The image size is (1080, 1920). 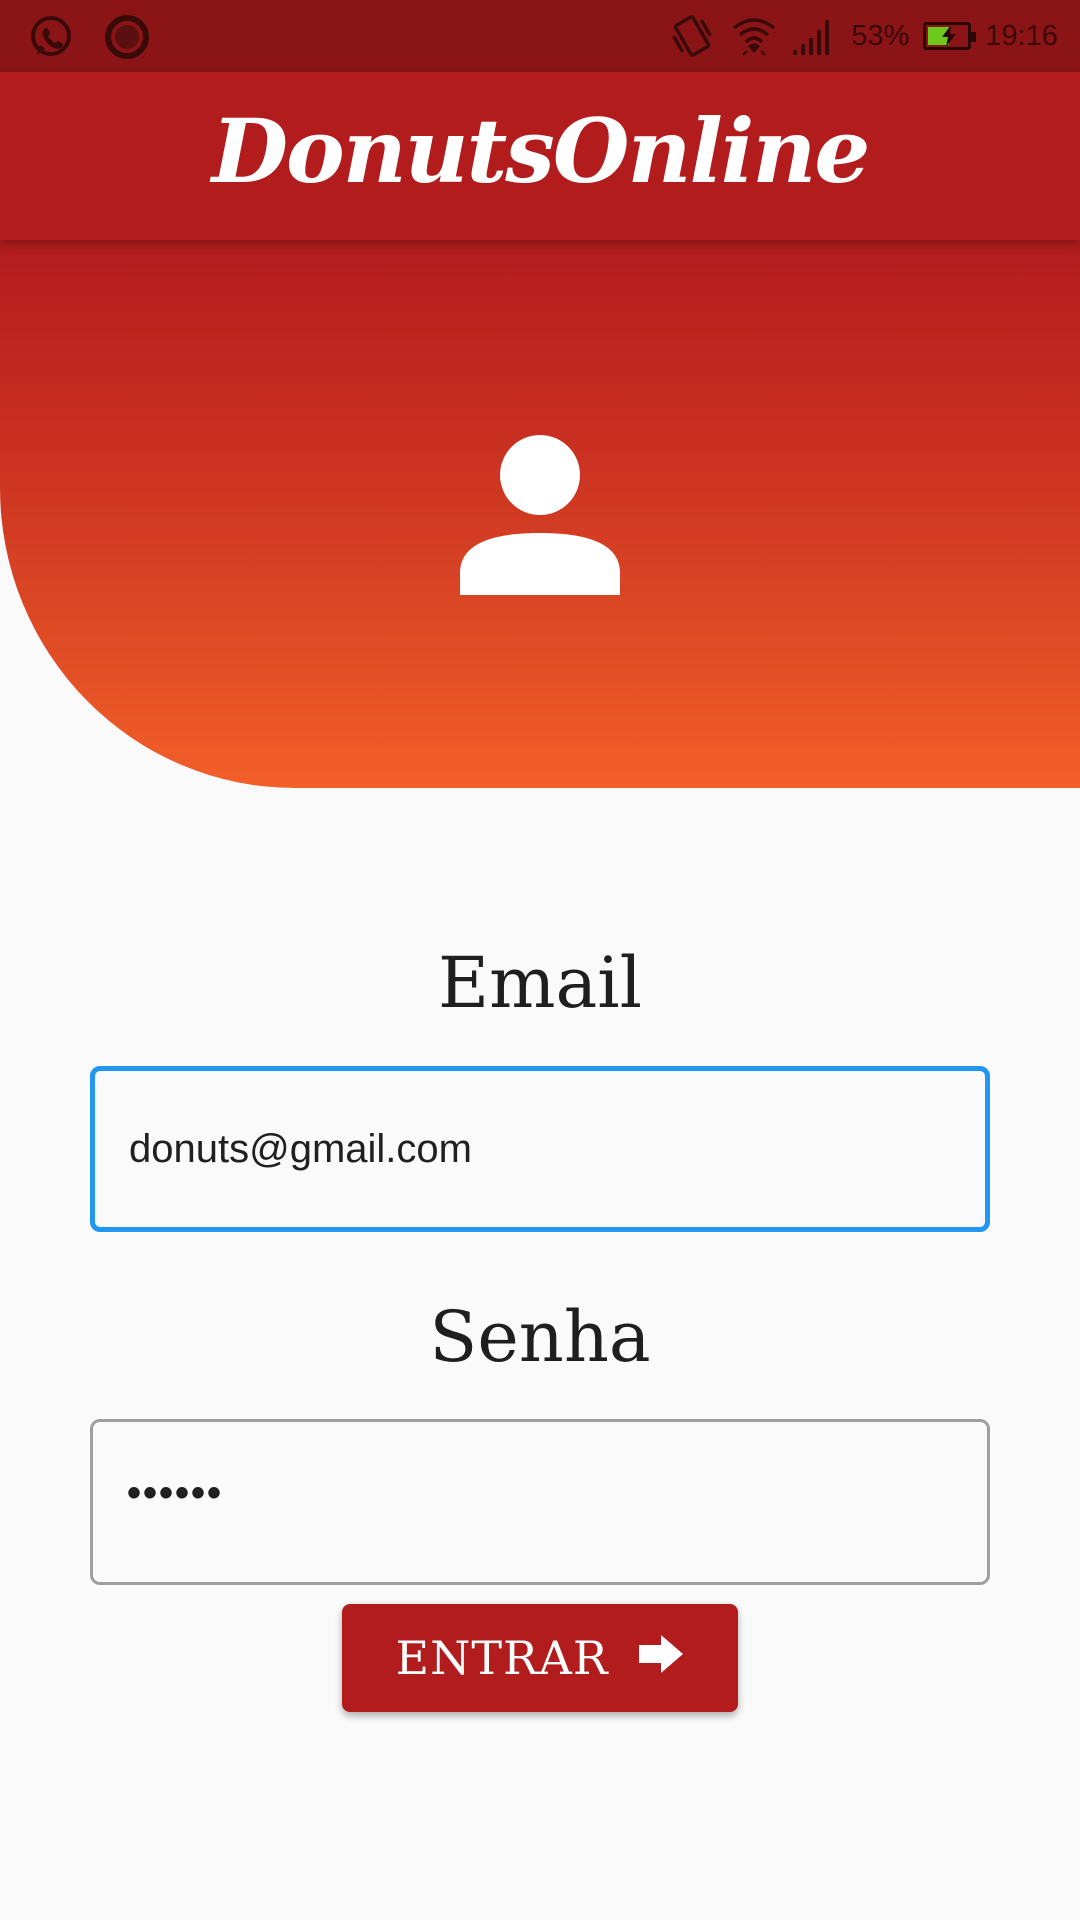 What do you see at coordinates (540, 1502) in the screenshot?
I see `password-field: ••••••` at bounding box center [540, 1502].